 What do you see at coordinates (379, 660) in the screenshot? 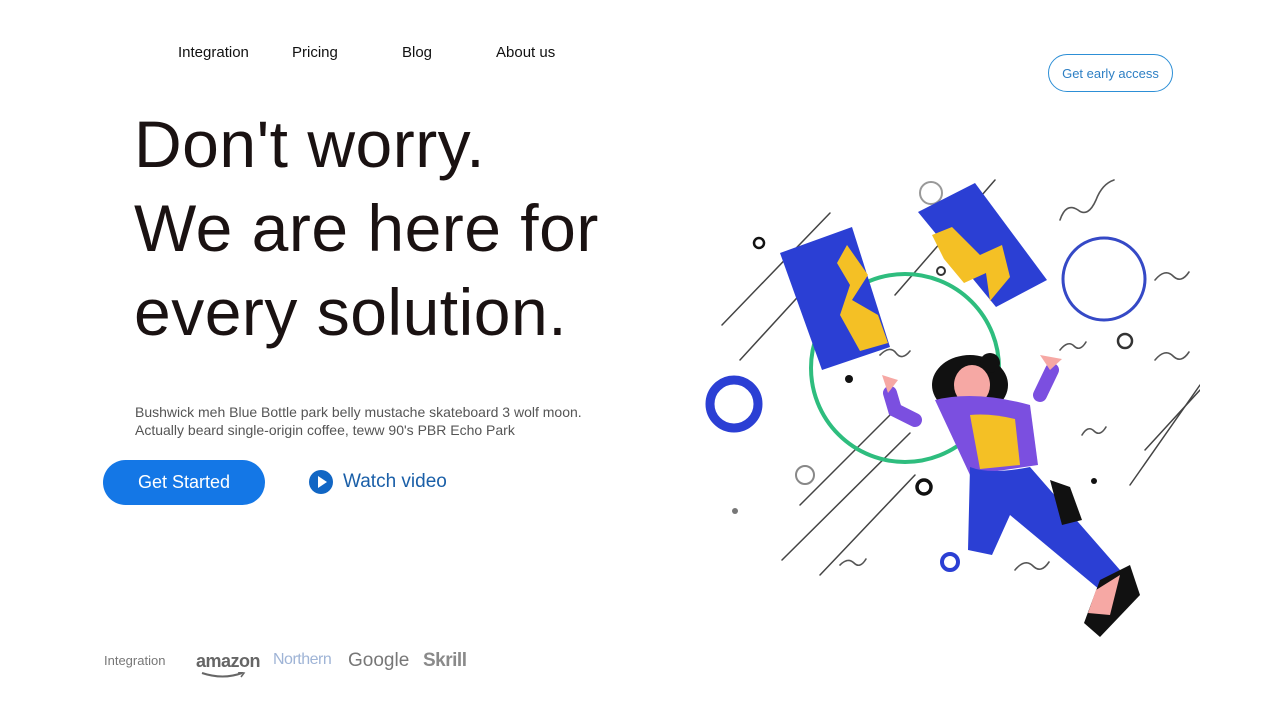
I see `google-logo: Google` at bounding box center [379, 660].